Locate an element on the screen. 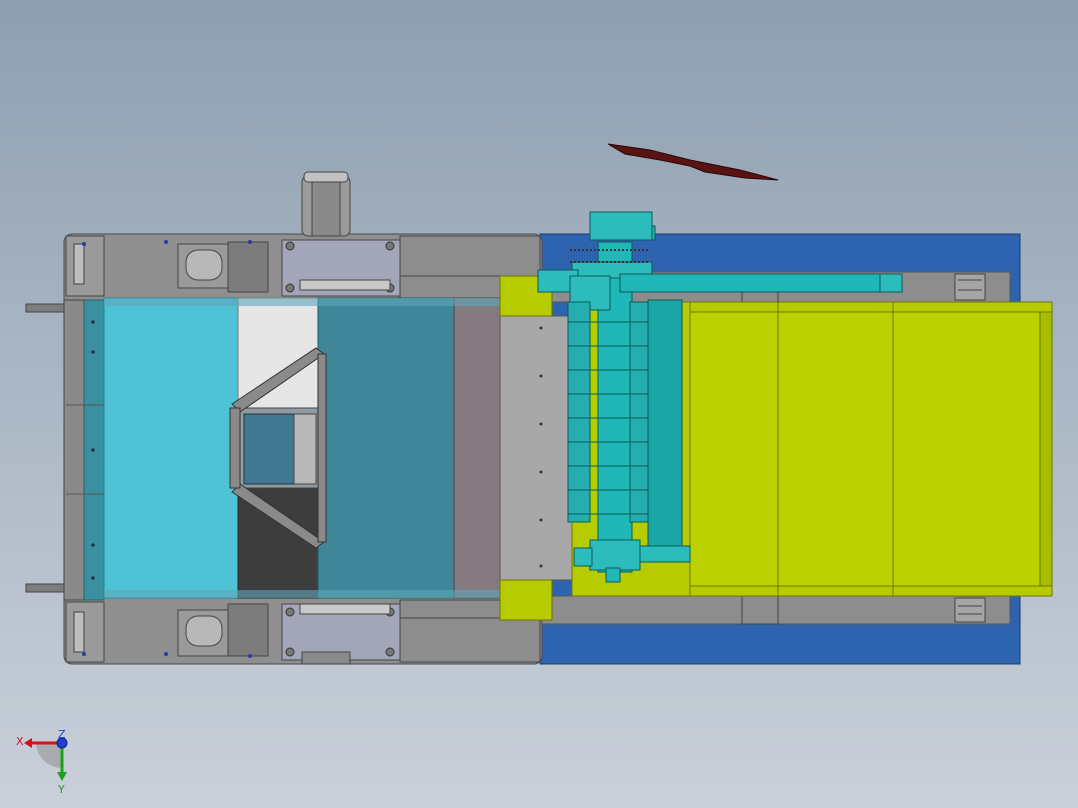 The image size is (1078, 808). yellow-frame is located at coordinates (526, 600).